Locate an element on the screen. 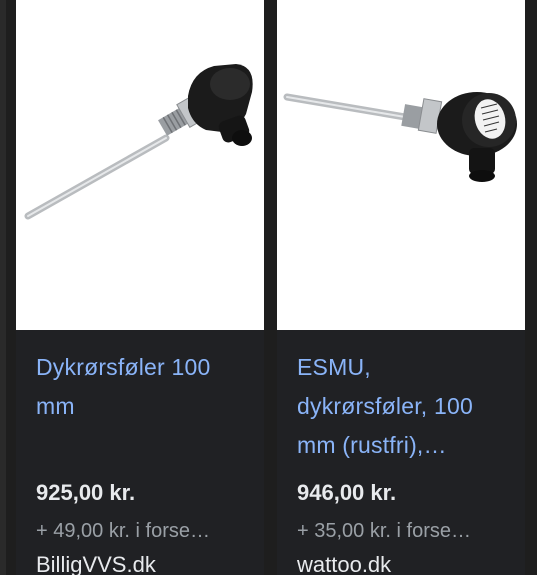 The height and width of the screenshot is (575, 537). previous-card-edge is located at coordinates (3, 287).